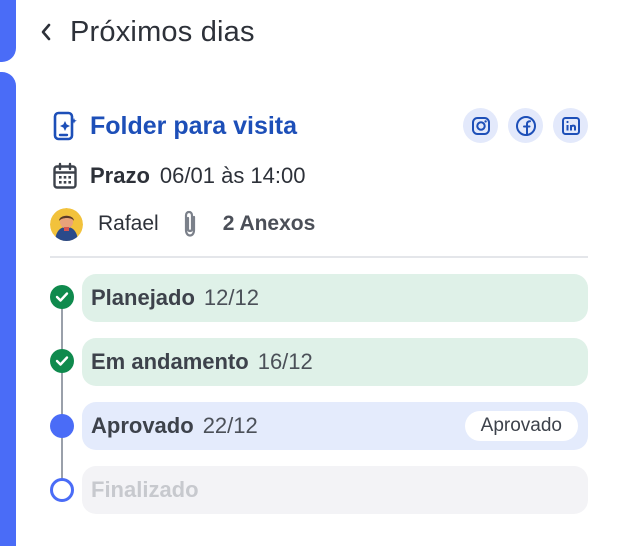 This screenshot has width=620, height=546. I want to click on back-button, so click(46, 32).